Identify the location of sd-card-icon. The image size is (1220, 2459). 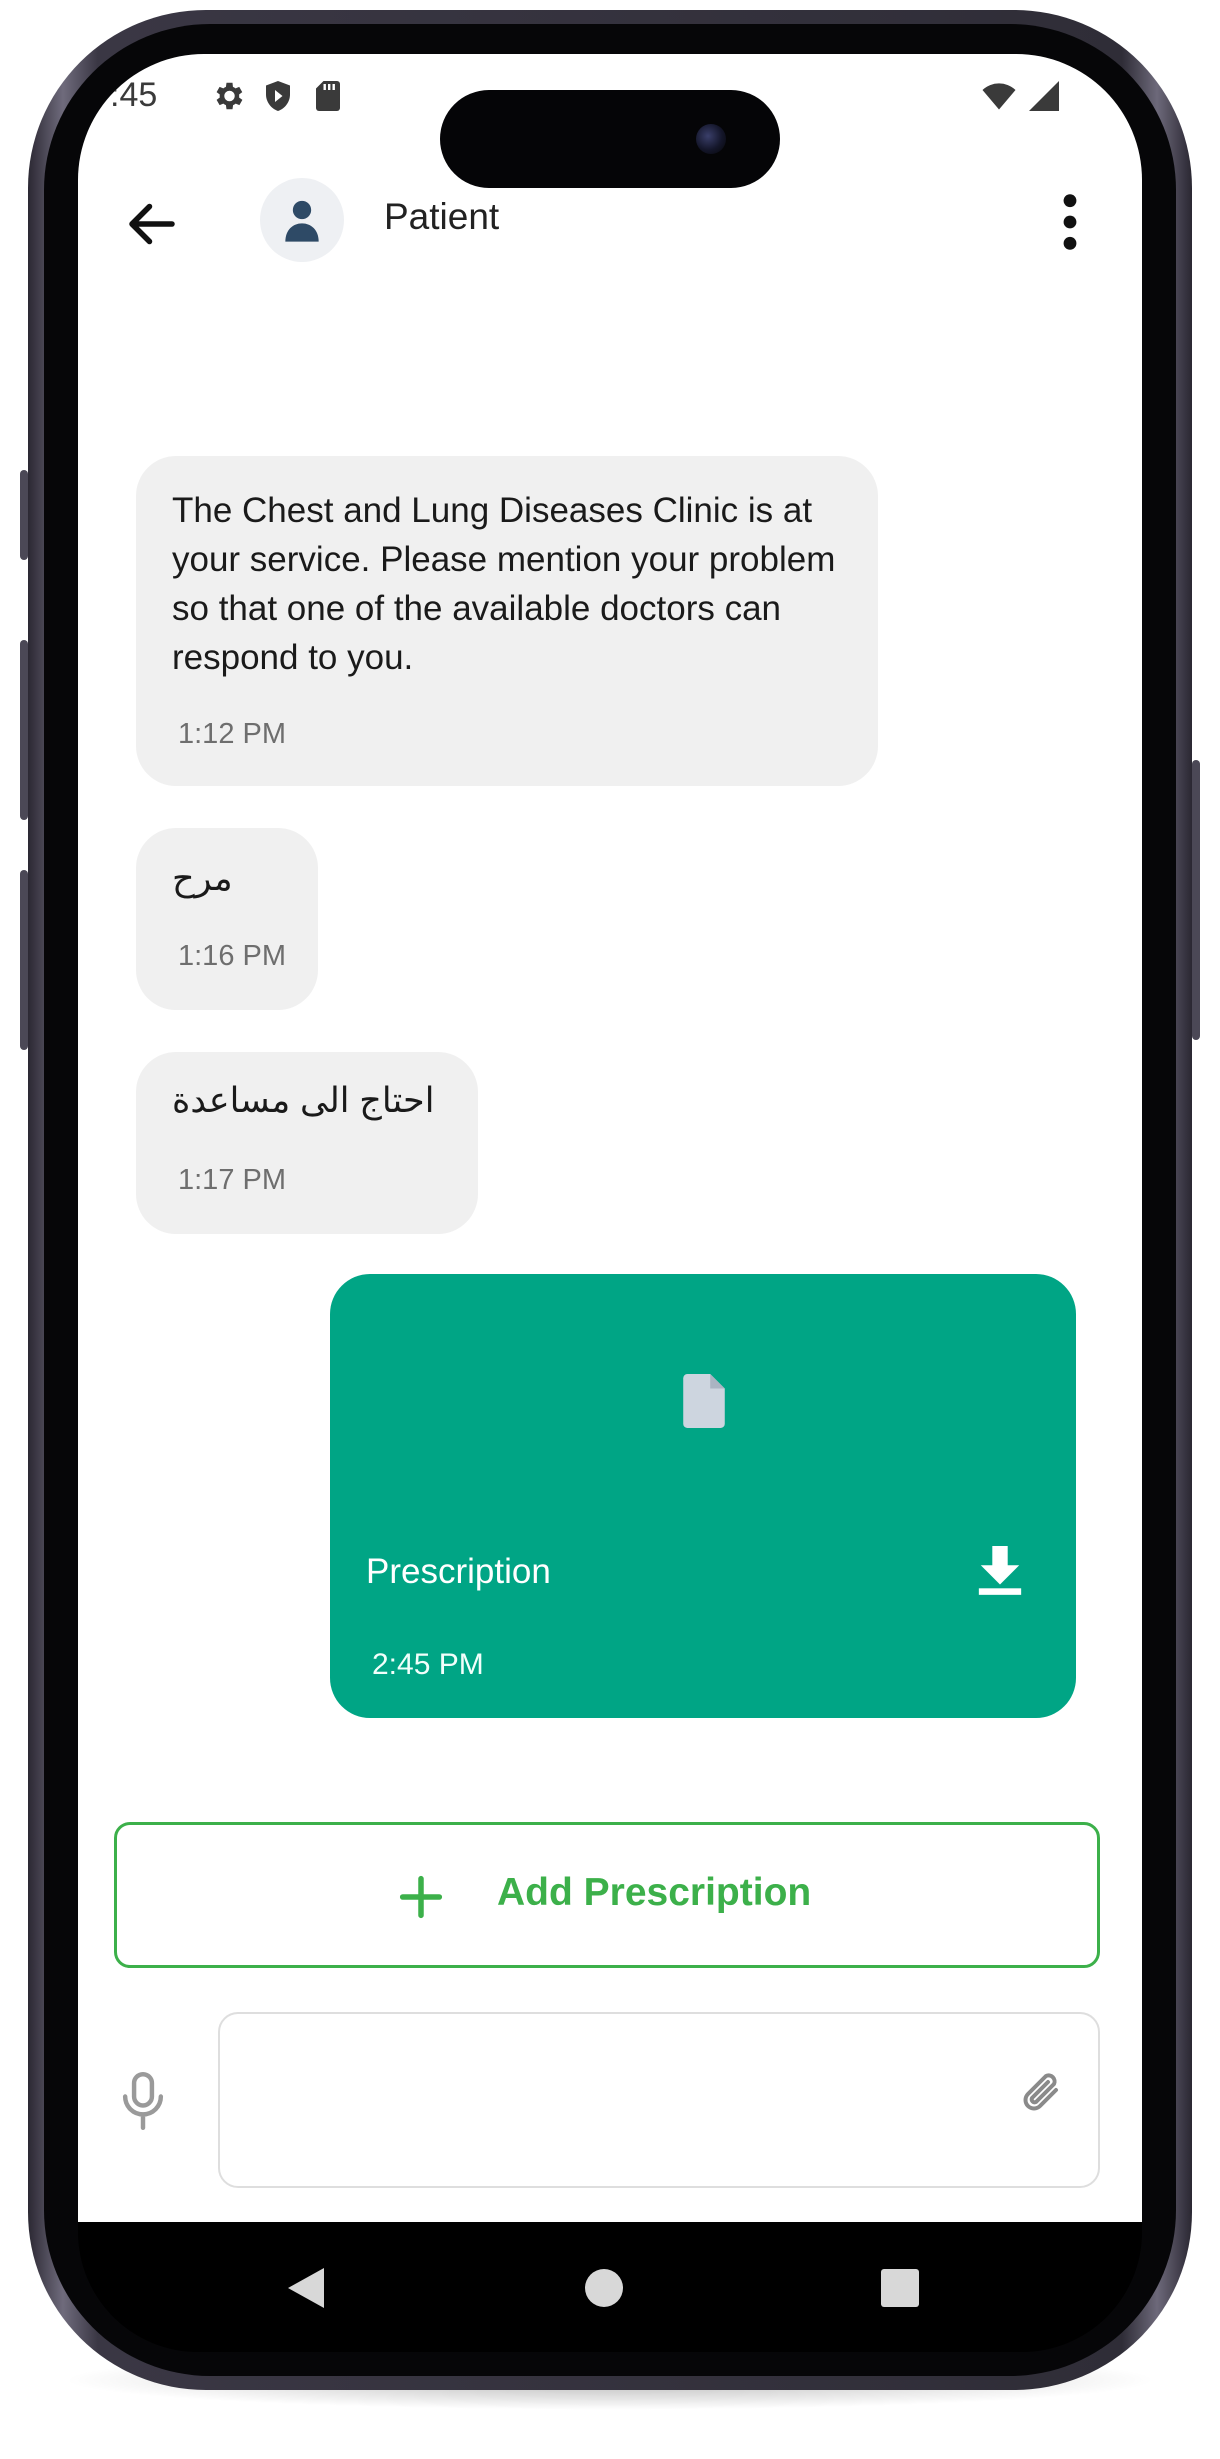
(328, 96).